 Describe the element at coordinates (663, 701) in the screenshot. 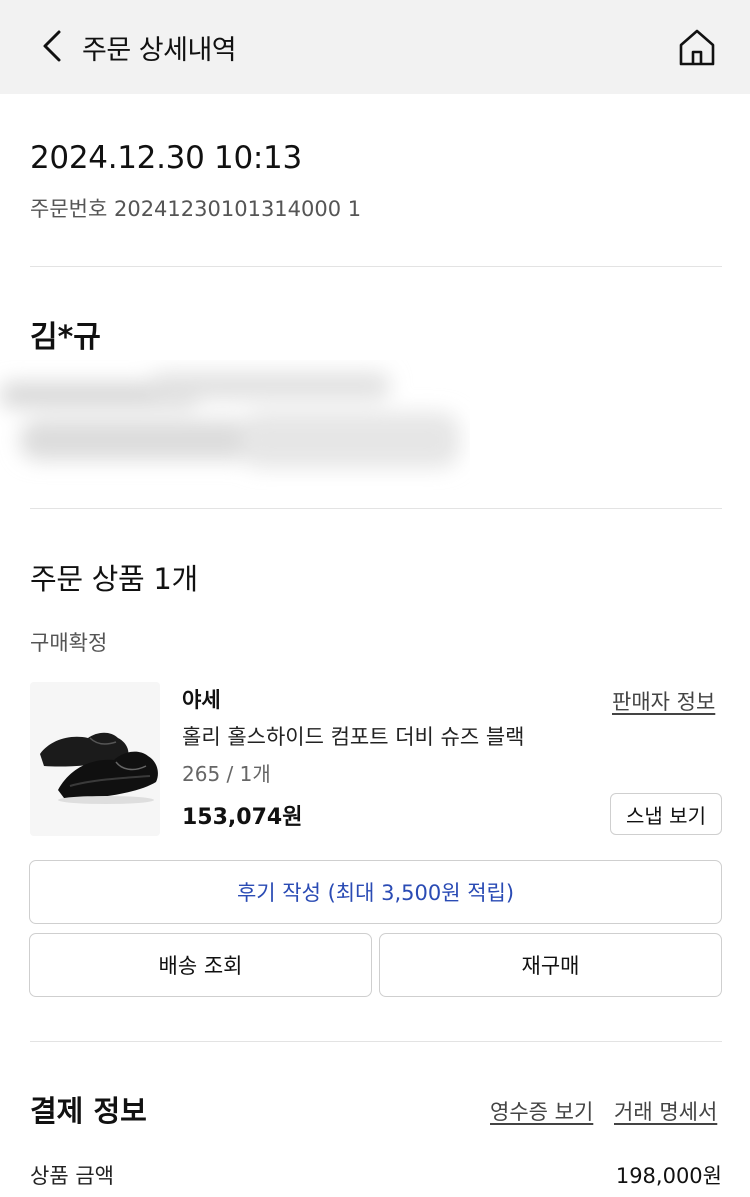

I see `seller-info-link: 판매자 정보` at that location.